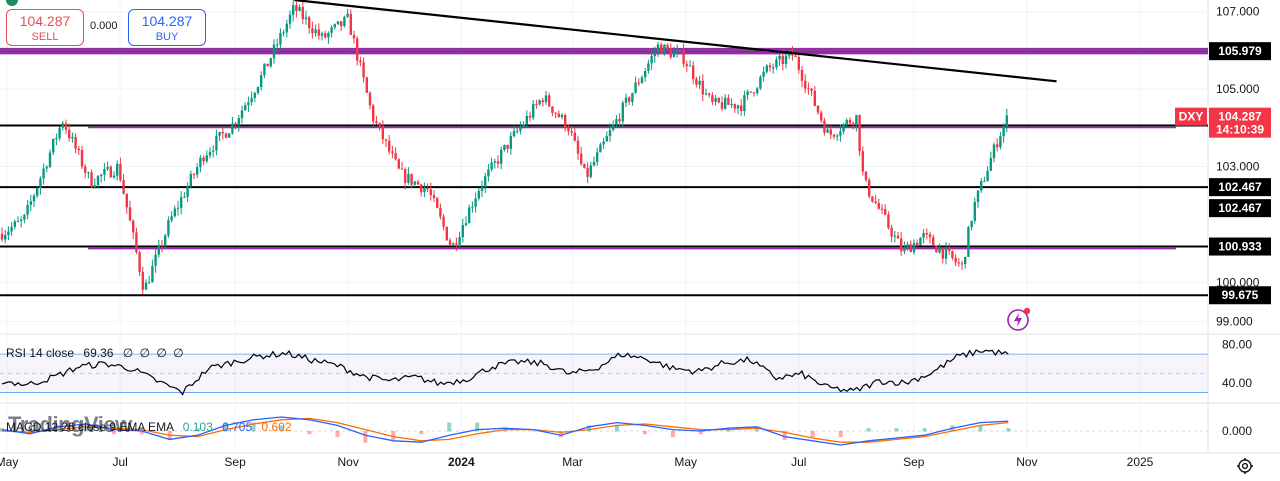 This screenshot has width=1280, height=481. What do you see at coordinates (1234, 321) in the screenshot?
I see `y-tick-label: 99.000` at bounding box center [1234, 321].